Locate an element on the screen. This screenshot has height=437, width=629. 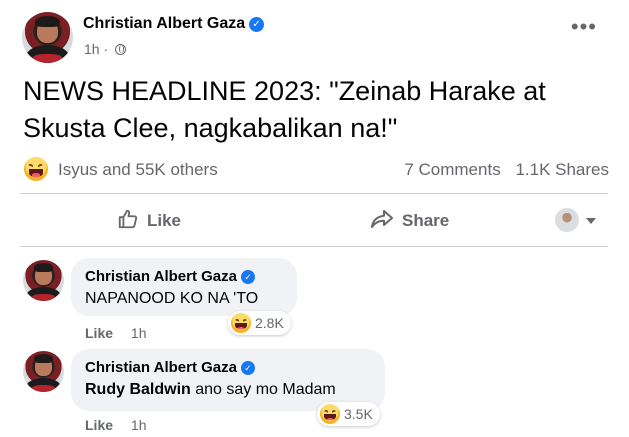
more-options-icon: ••• is located at coordinates (584, 27).